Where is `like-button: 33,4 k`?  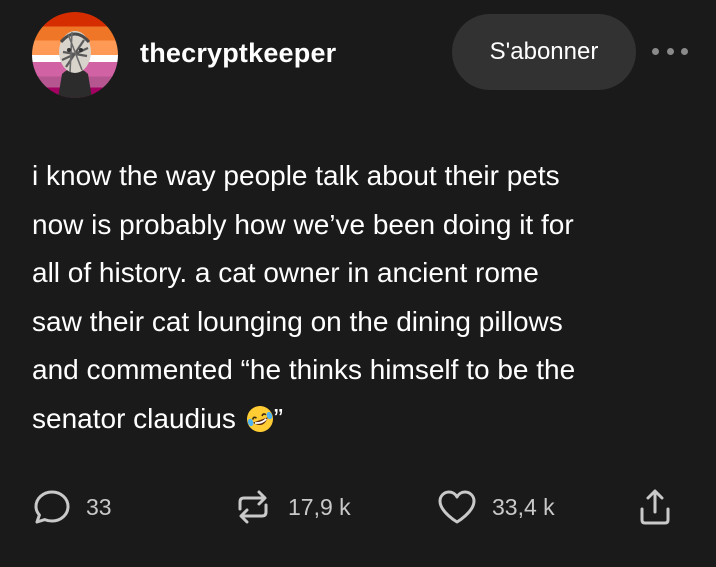 like-button: 33,4 k is located at coordinates (495, 507).